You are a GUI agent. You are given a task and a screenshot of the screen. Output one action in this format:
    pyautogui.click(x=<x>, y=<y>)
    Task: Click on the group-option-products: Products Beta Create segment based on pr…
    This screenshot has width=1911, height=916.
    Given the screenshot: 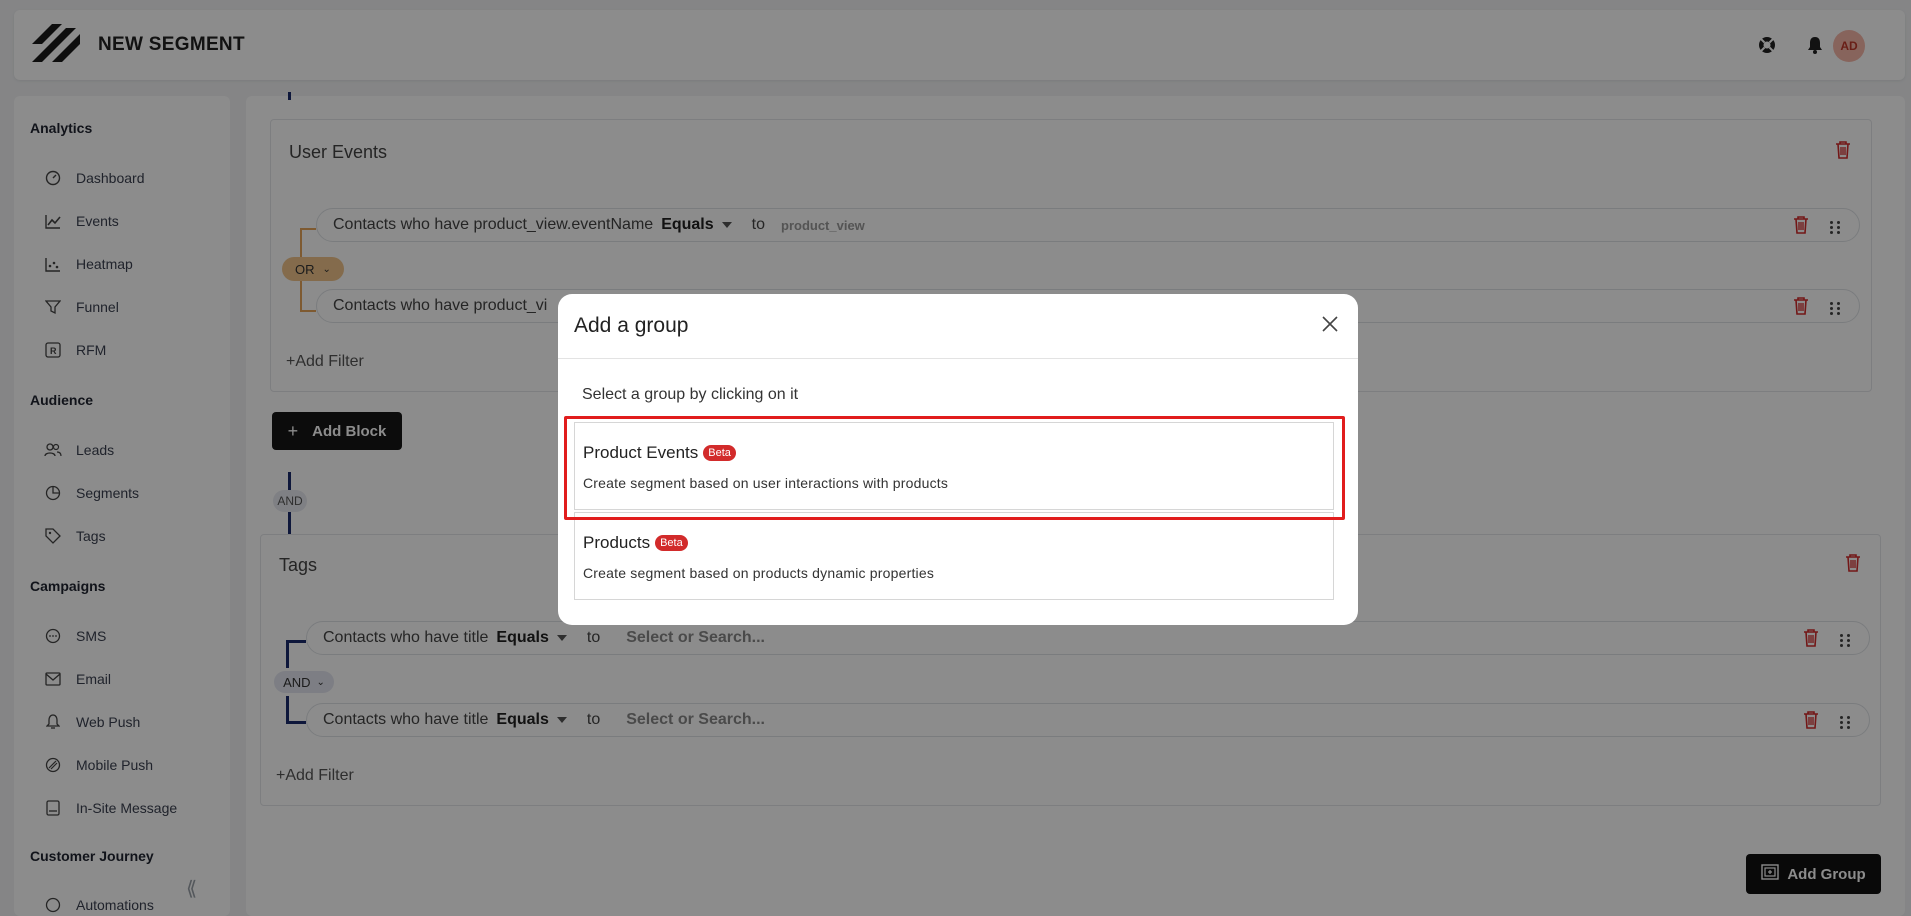 What is the action you would take?
    pyautogui.click(x=954, y=556)
    